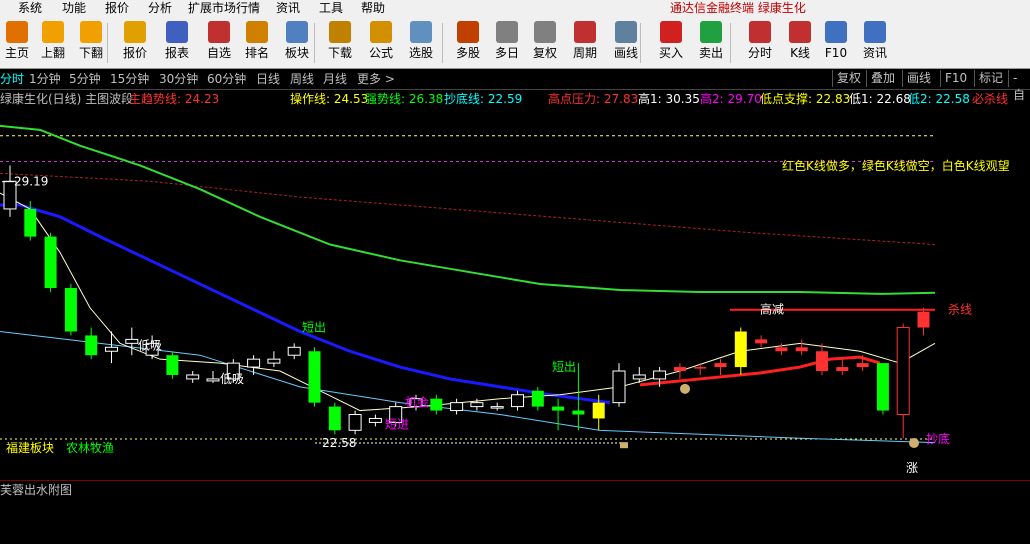 The image size is (1030, 544). Describe the element at coordinates (224, 8) in the screenshot. I see `menu-extended-market: 扩展市场行情` at that location.